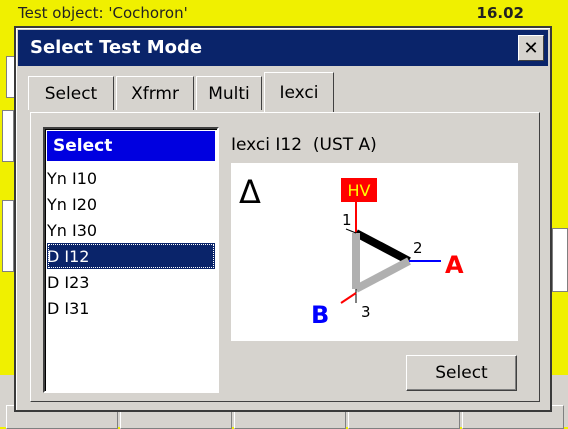 The width and height of the screenshot is (568, 429). I want to click on list-item-selected: D I12, so click(131, 256).